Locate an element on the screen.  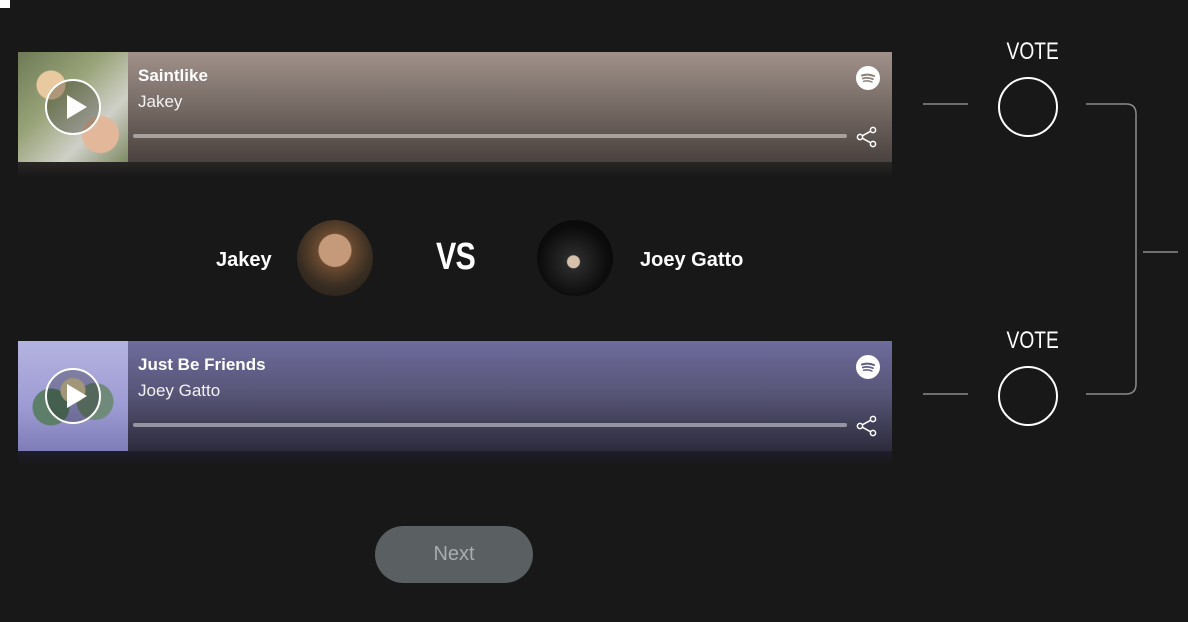
next-button: Next is located at coordinates (454, 554).